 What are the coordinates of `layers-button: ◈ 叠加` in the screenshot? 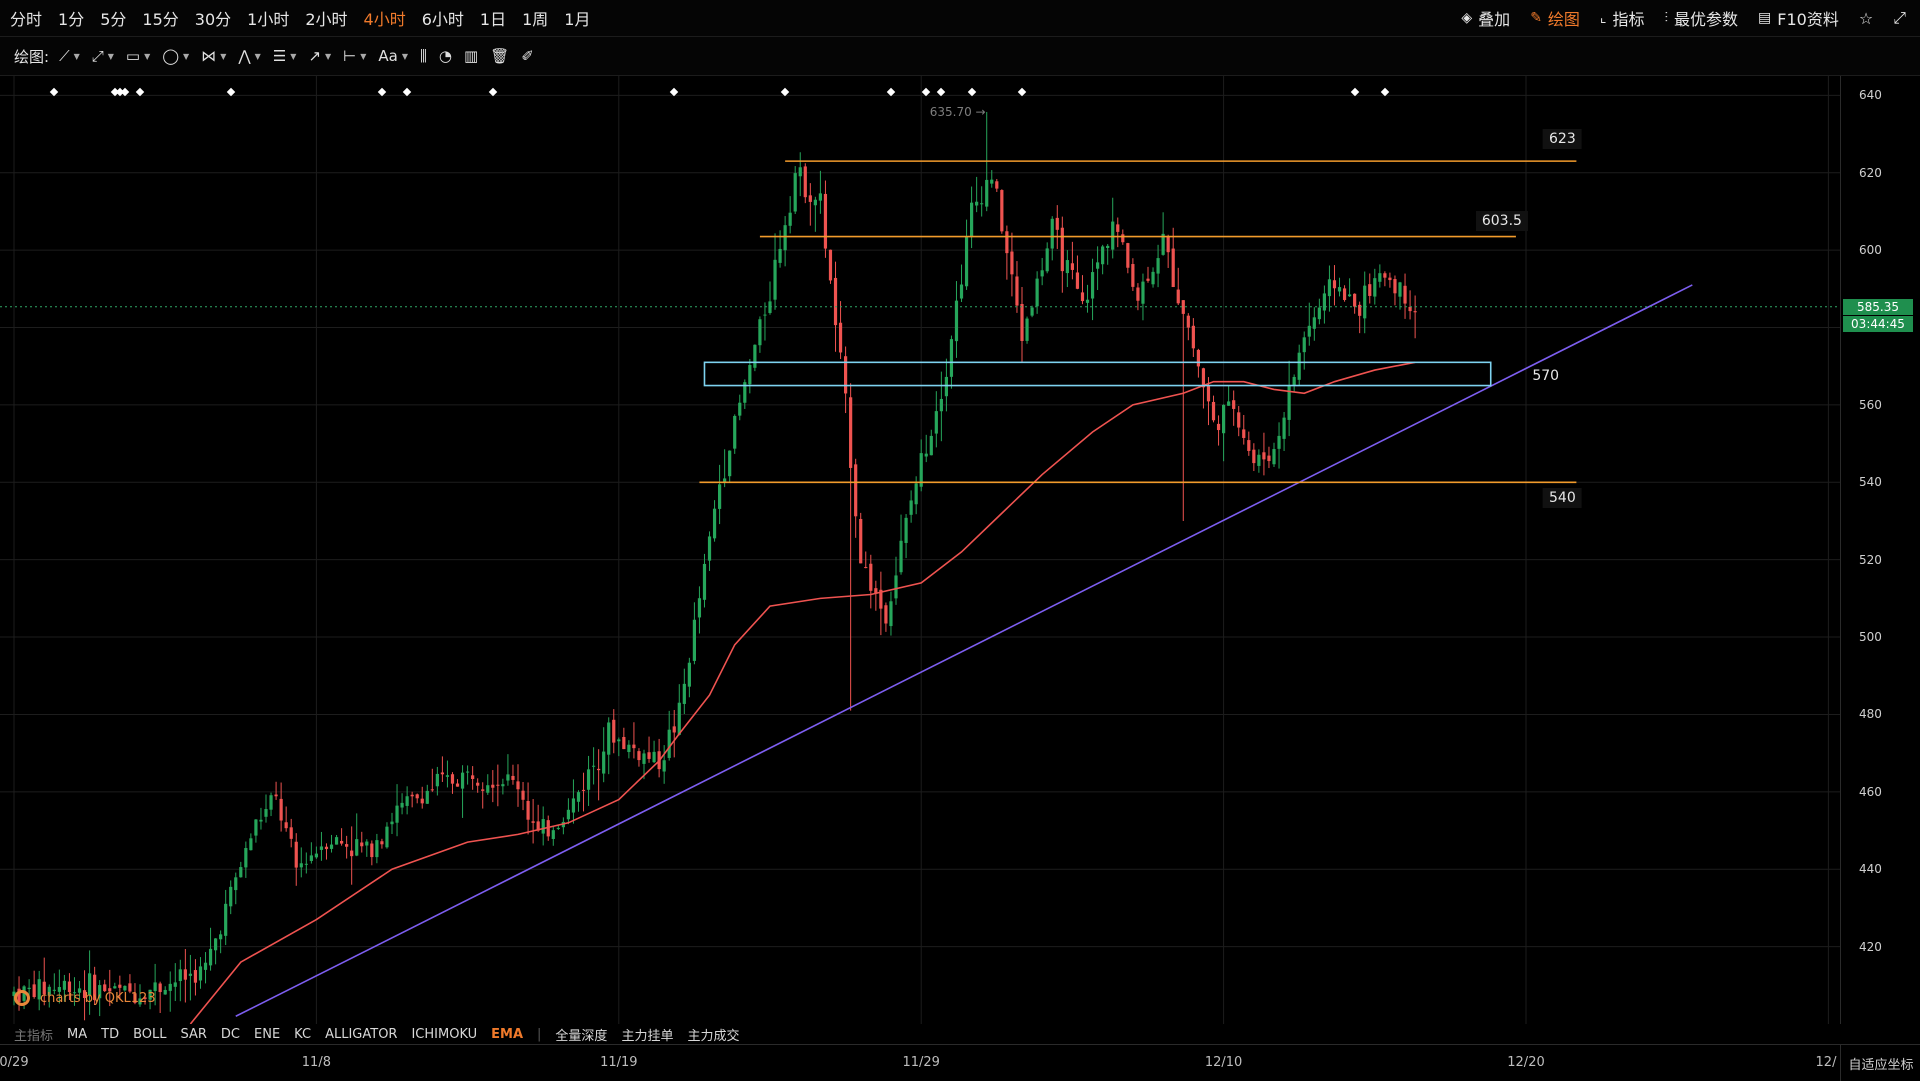 It's located at (1485, 18).